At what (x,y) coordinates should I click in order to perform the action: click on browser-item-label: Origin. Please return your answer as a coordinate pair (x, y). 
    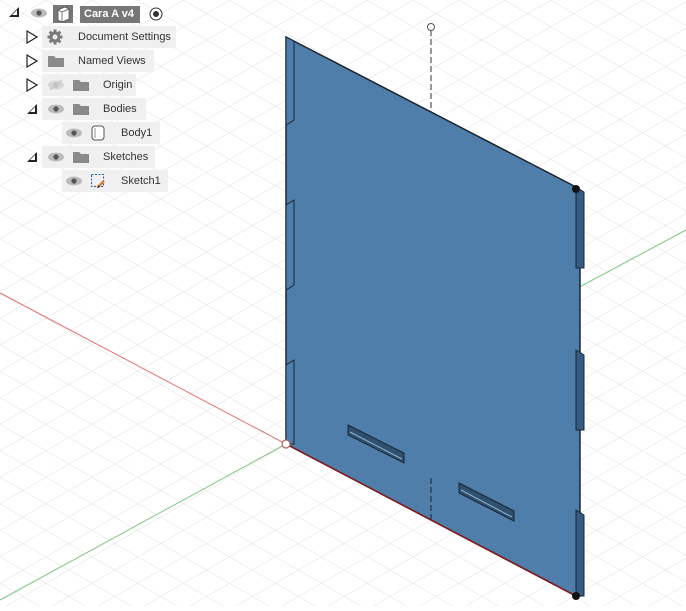
    Looking at the image, I should click on (118, 85).